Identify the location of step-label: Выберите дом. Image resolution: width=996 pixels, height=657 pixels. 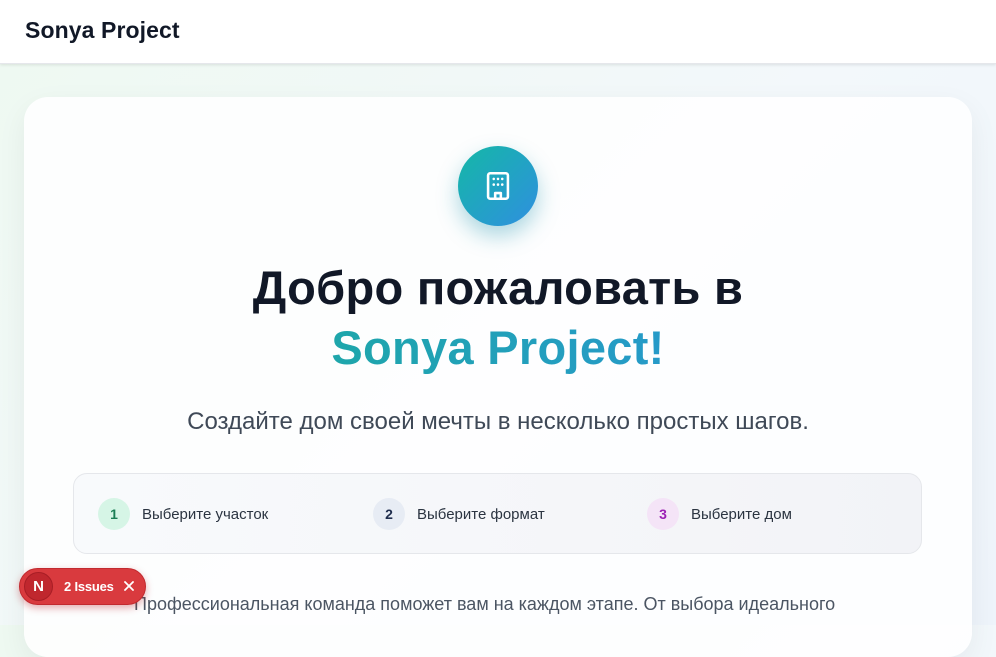
(741, 514).